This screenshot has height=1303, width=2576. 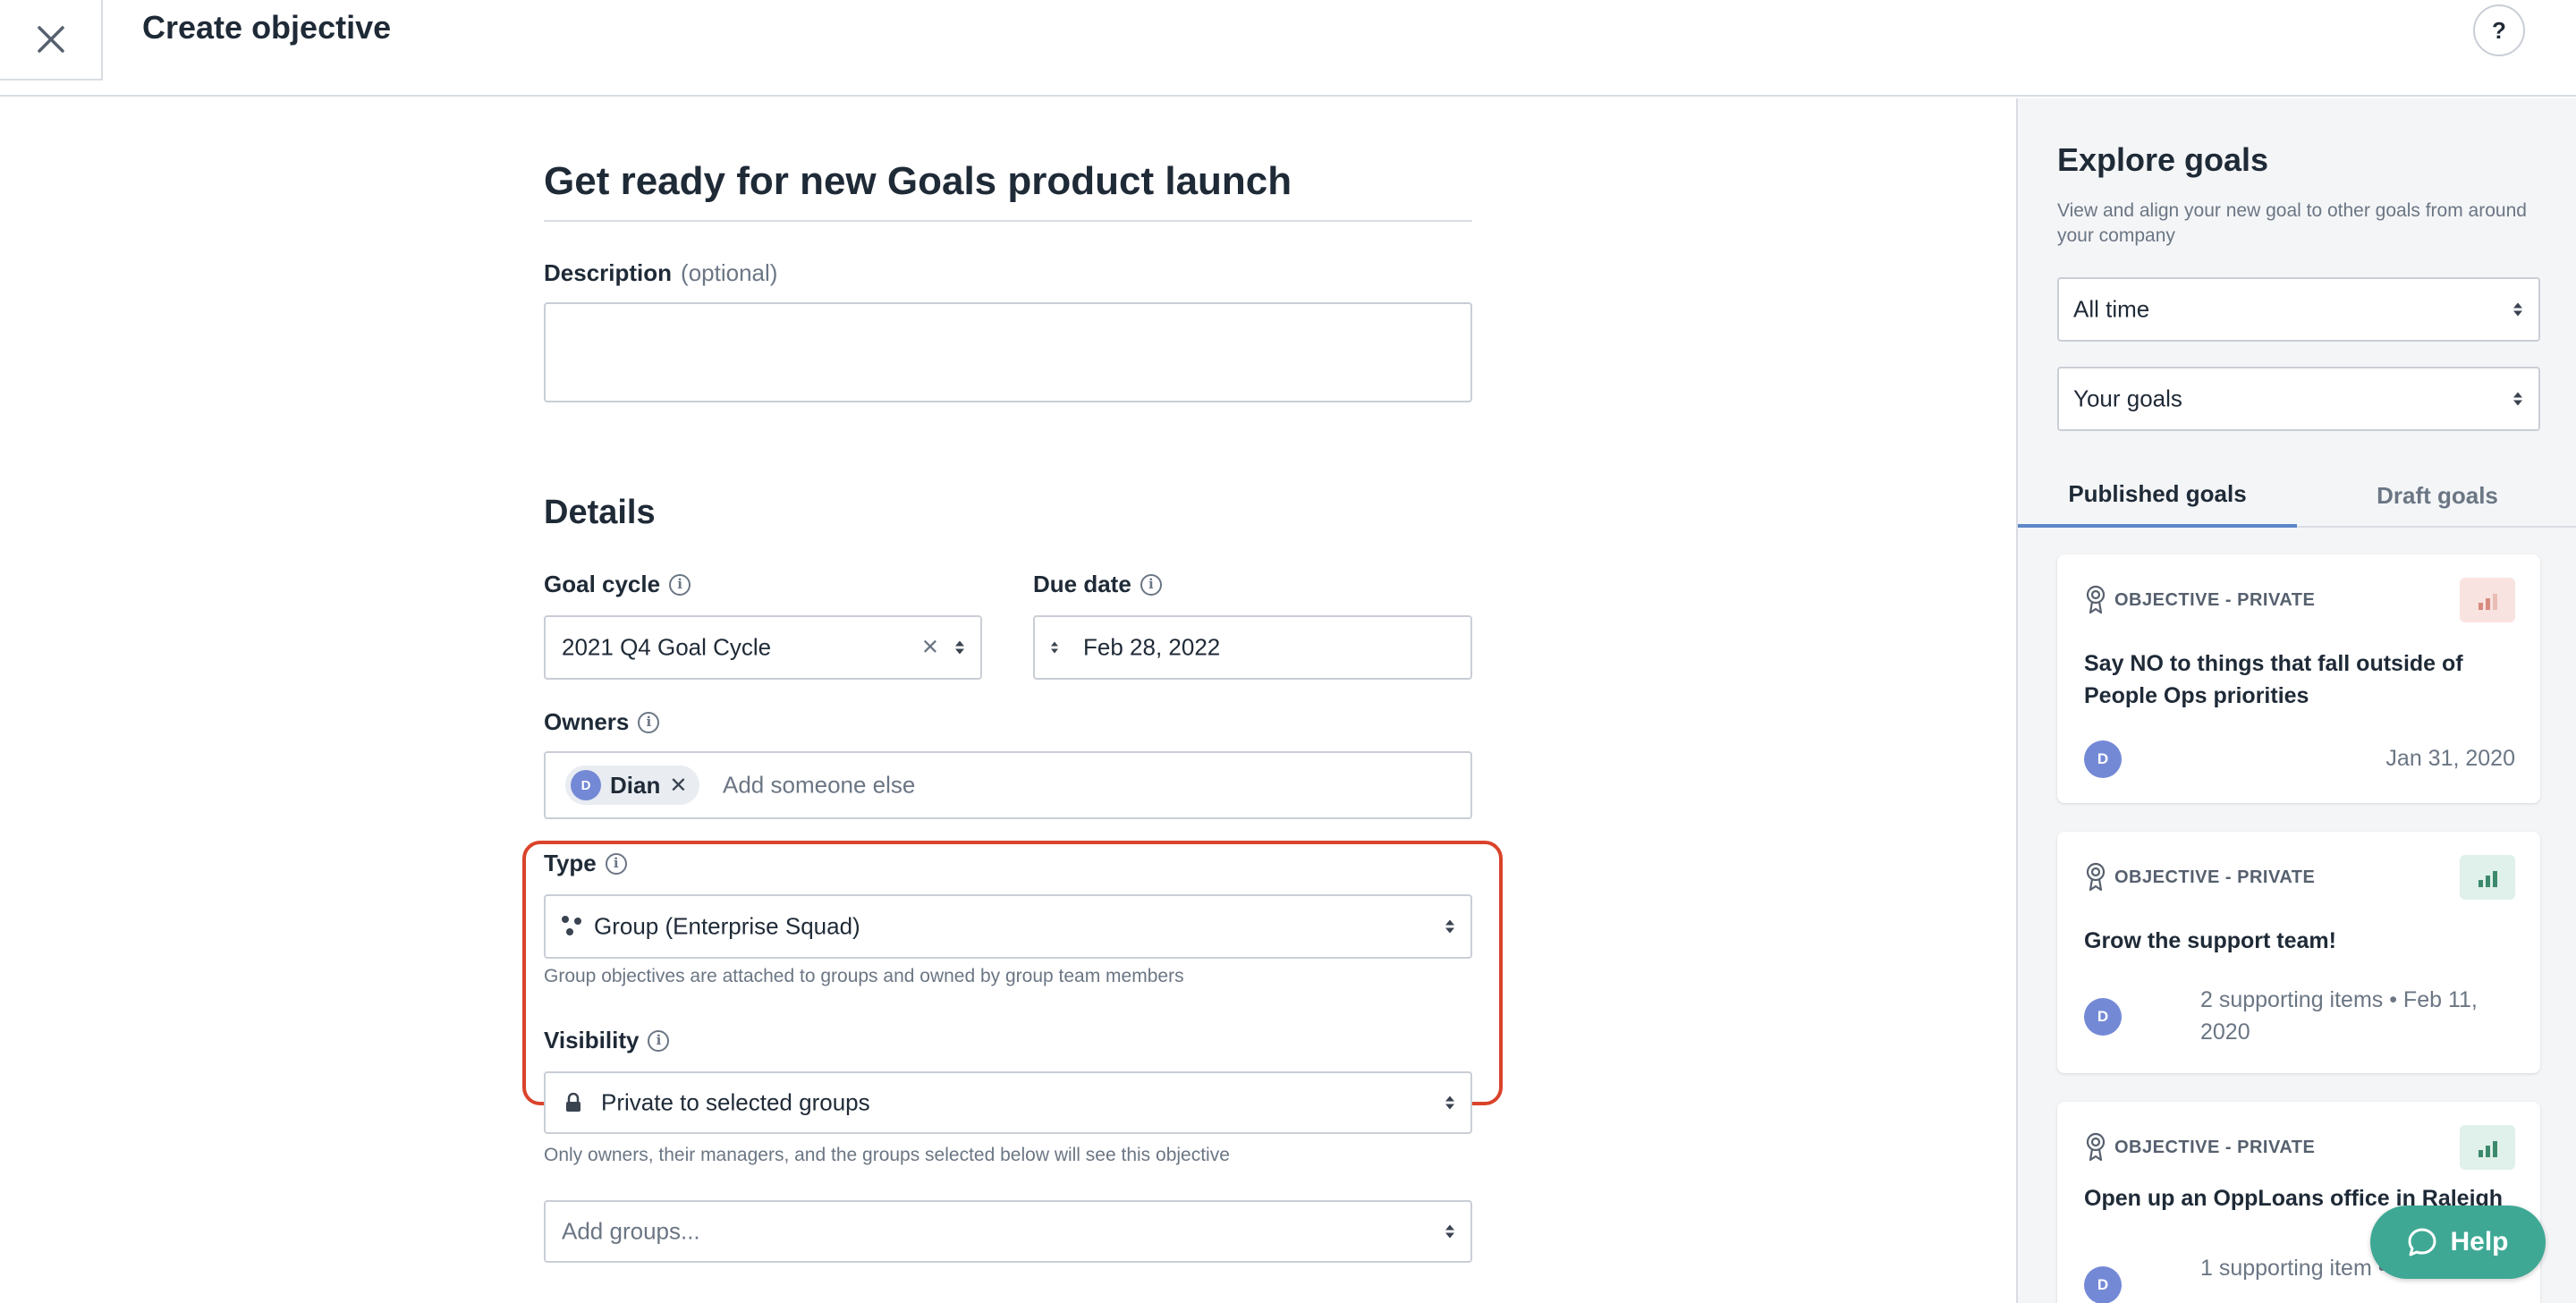 What do you see at coordinates (678, 786) in the screenshot?
I see `remove-owner-icon: ✕` at bounding box center [678, 786].